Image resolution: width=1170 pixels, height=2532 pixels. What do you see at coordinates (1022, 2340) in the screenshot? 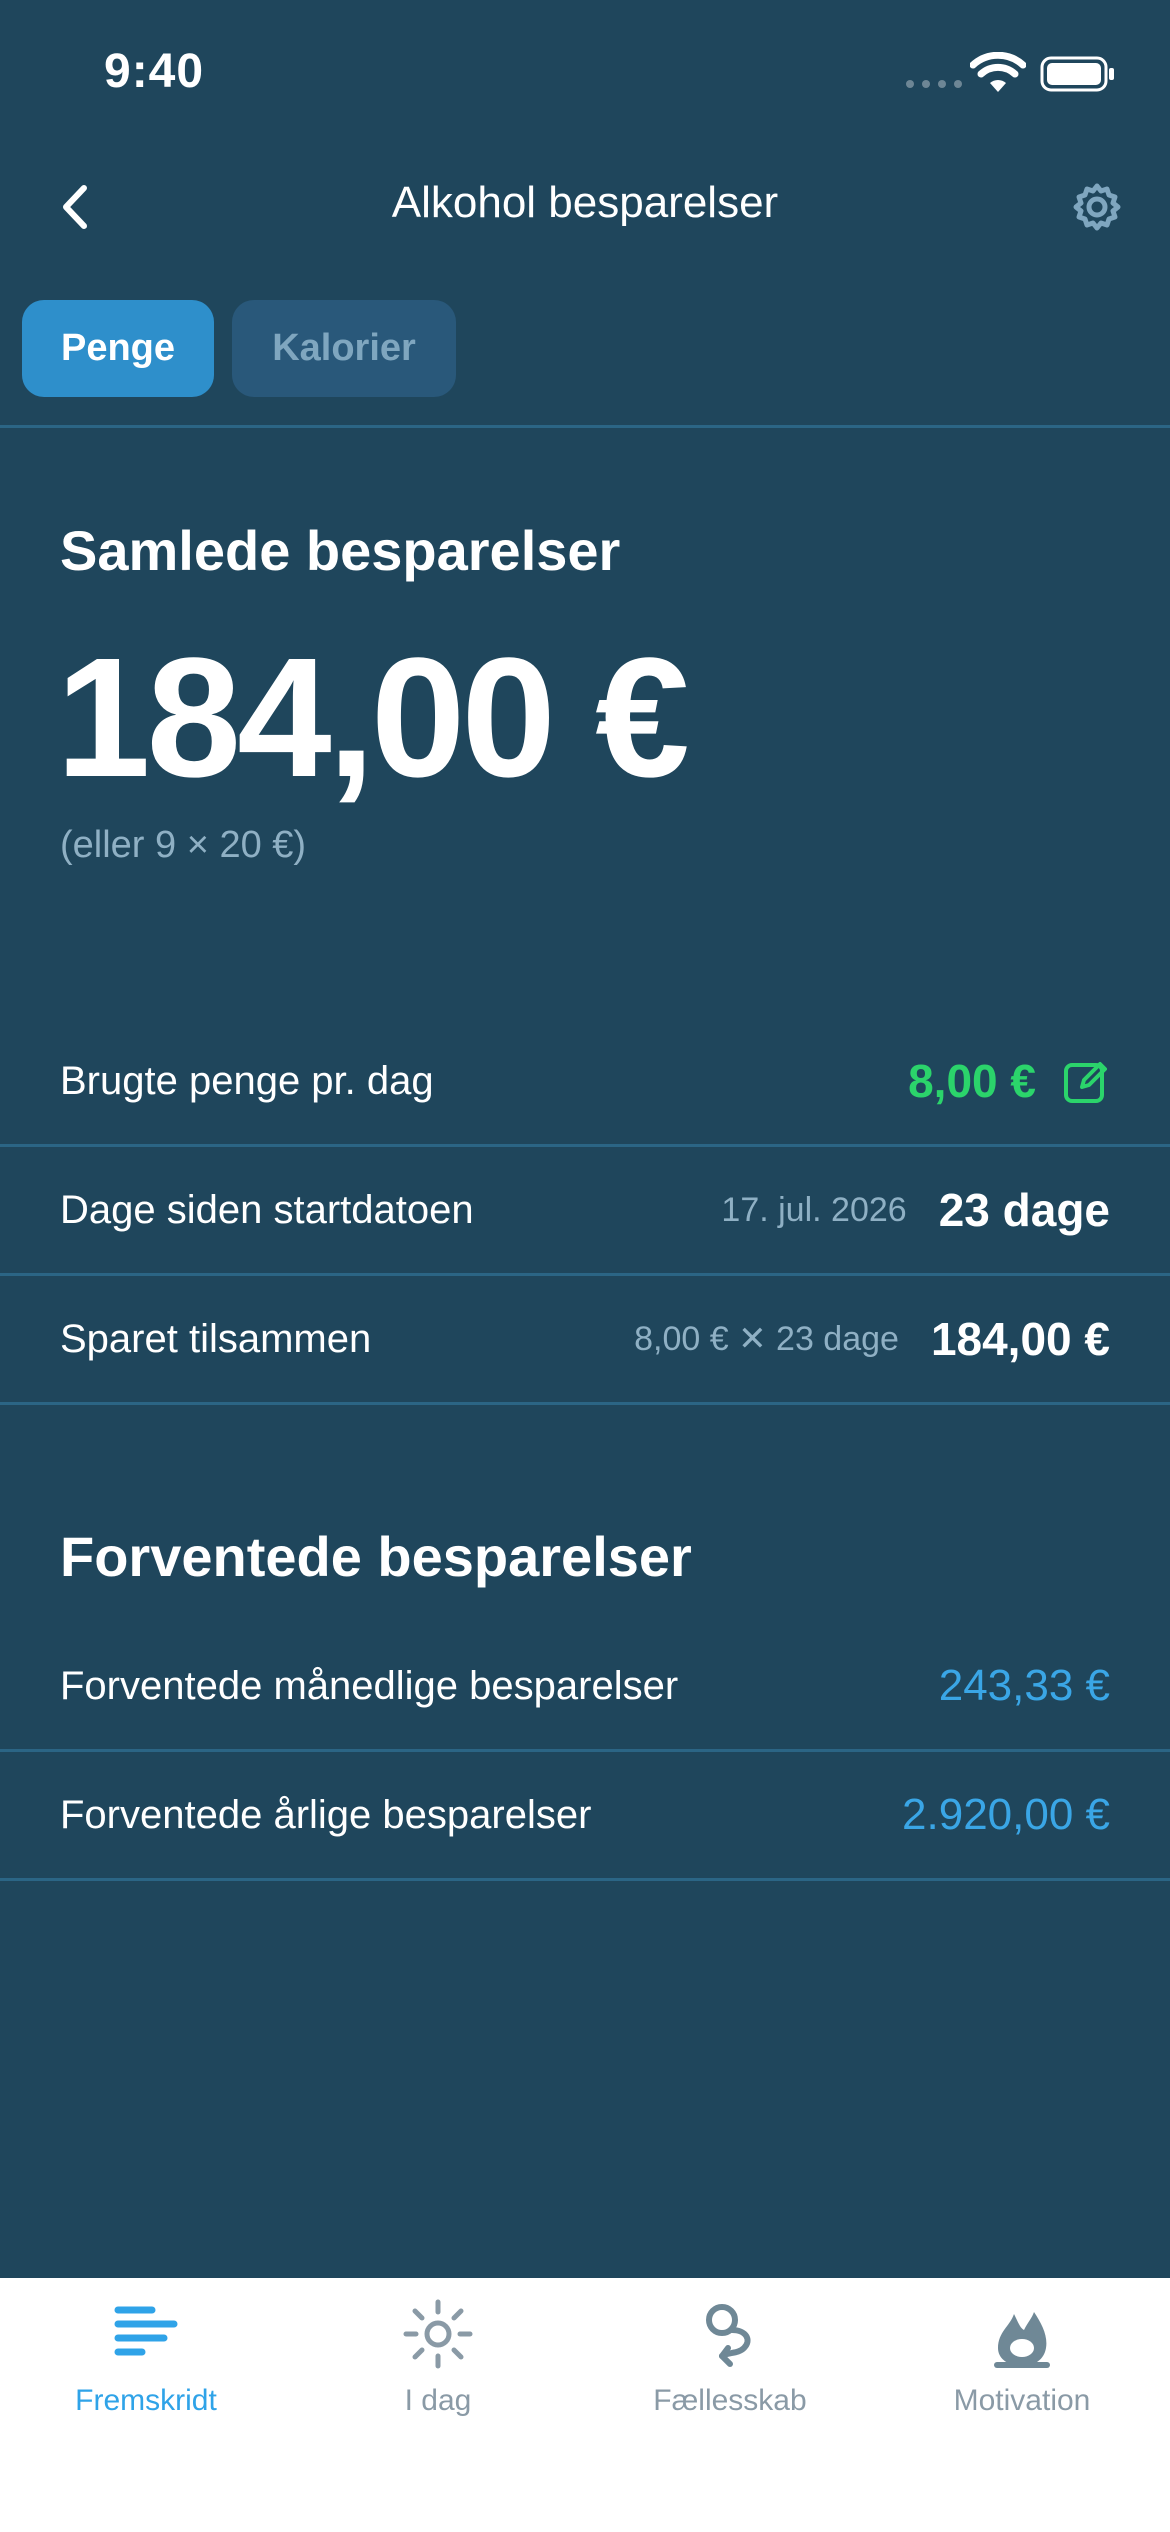
I see `flame-icon` at bounding box center [1022, 2340].